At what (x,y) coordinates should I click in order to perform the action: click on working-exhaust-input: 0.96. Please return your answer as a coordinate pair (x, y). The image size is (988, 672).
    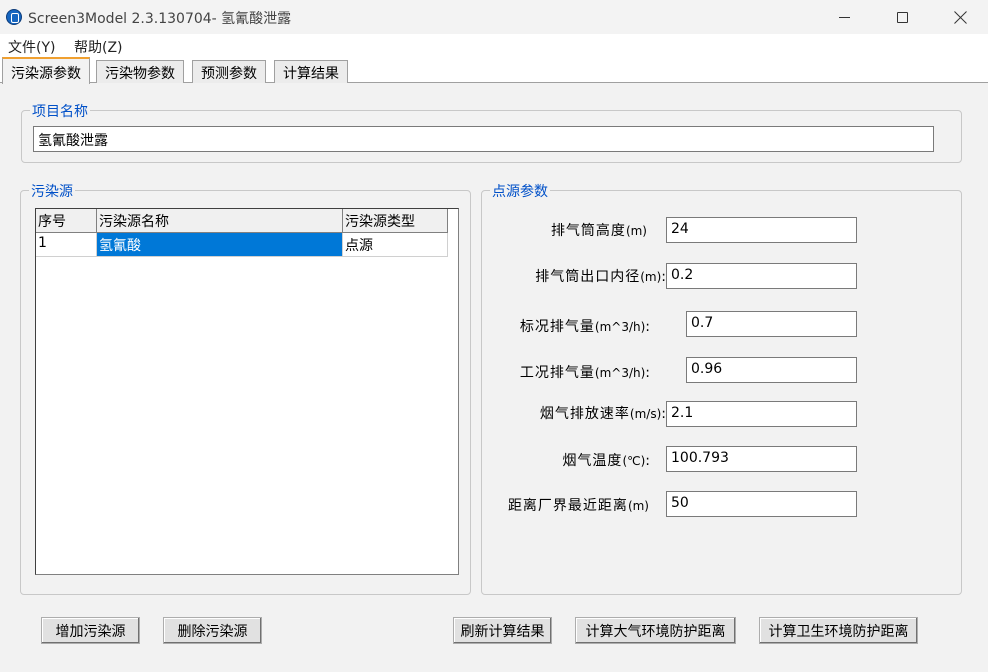
    Looking at the image, I should click on (771, 370).